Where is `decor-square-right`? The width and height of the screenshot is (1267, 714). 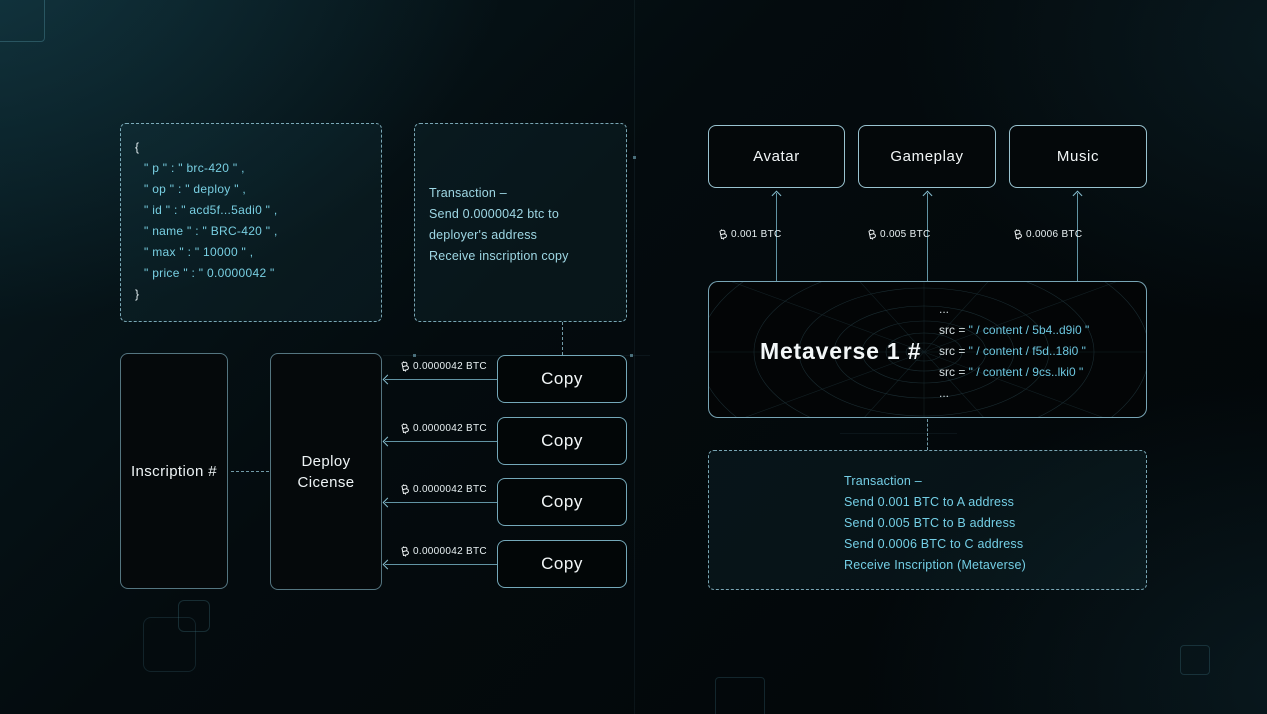
decor-square-right is located at coordinates (1195, 660).